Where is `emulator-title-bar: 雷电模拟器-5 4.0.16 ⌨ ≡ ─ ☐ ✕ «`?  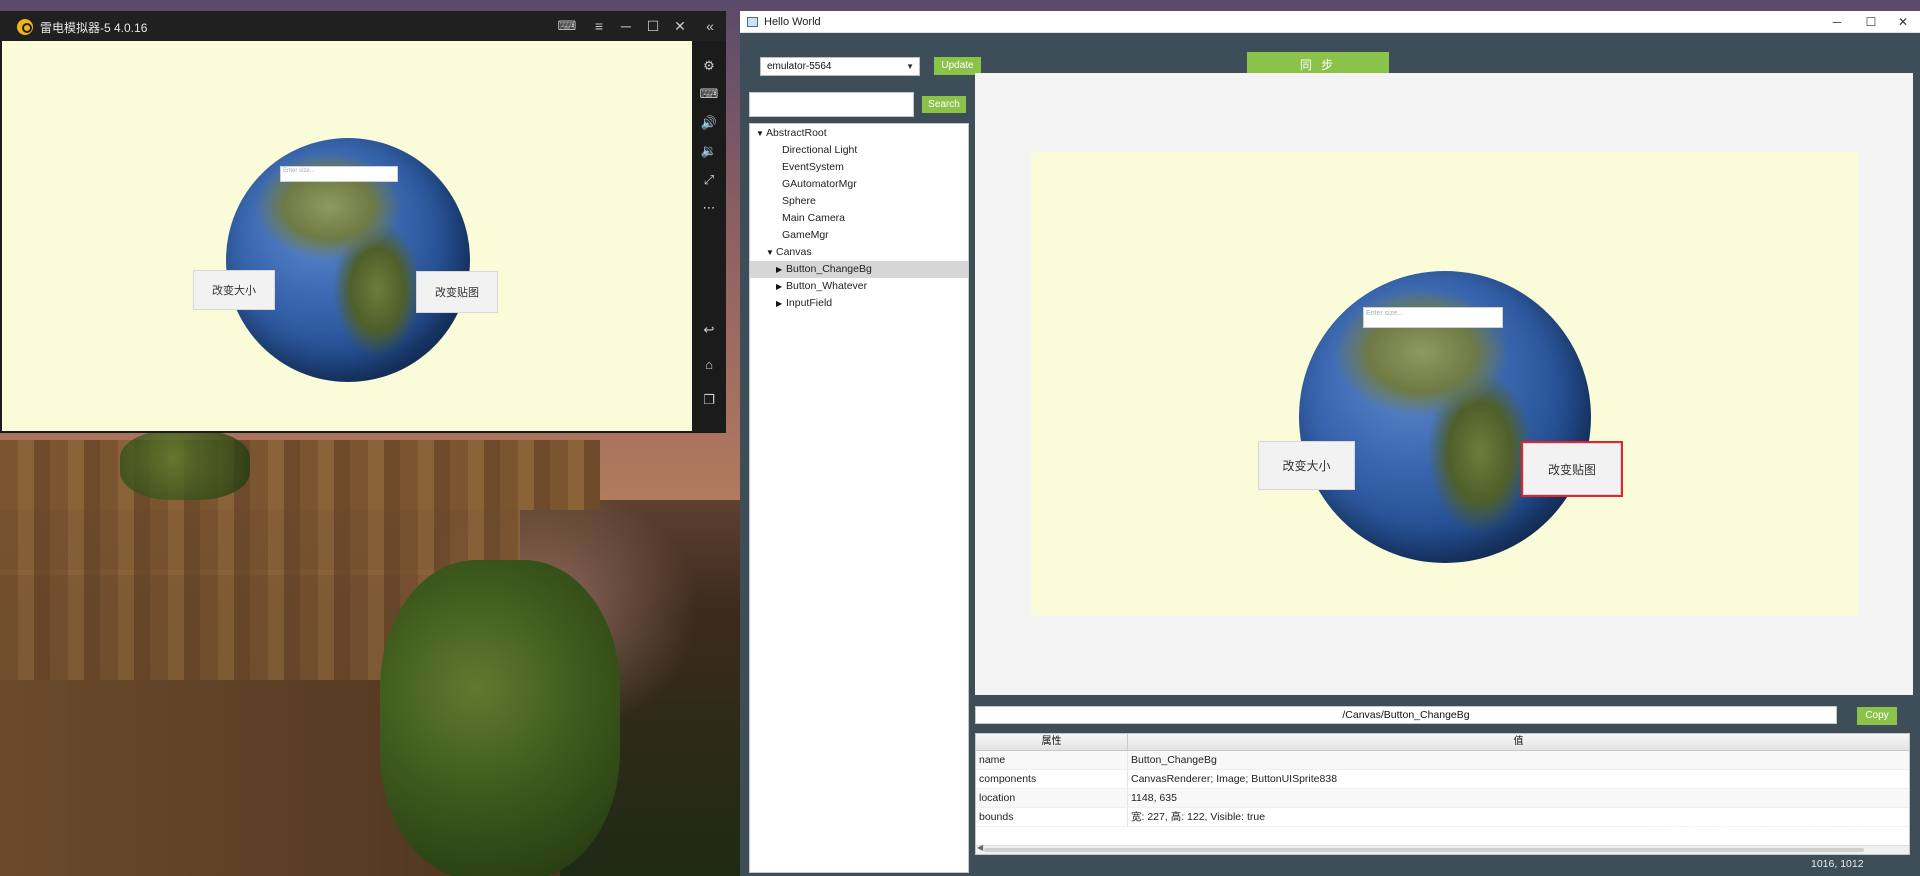 emulator-title-bar: 雷电模拟器-5 4.0.16 ⌨ ≡ ─ ☐ ✕ « is located at coordinates (363, 26).